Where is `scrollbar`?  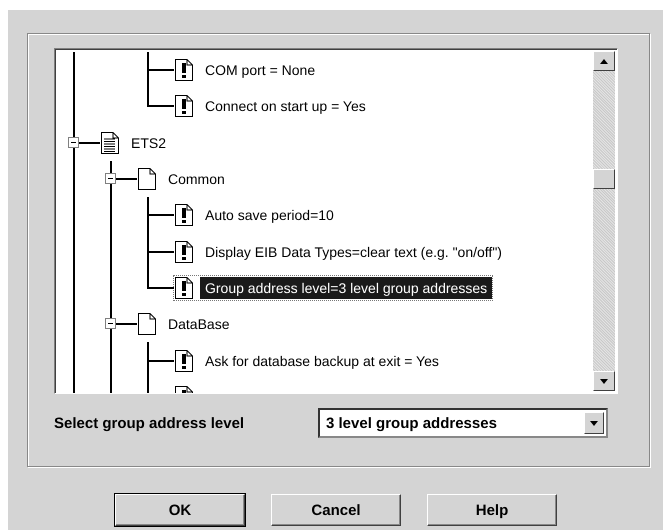 scrollbar is located at coordinates (605, 221).